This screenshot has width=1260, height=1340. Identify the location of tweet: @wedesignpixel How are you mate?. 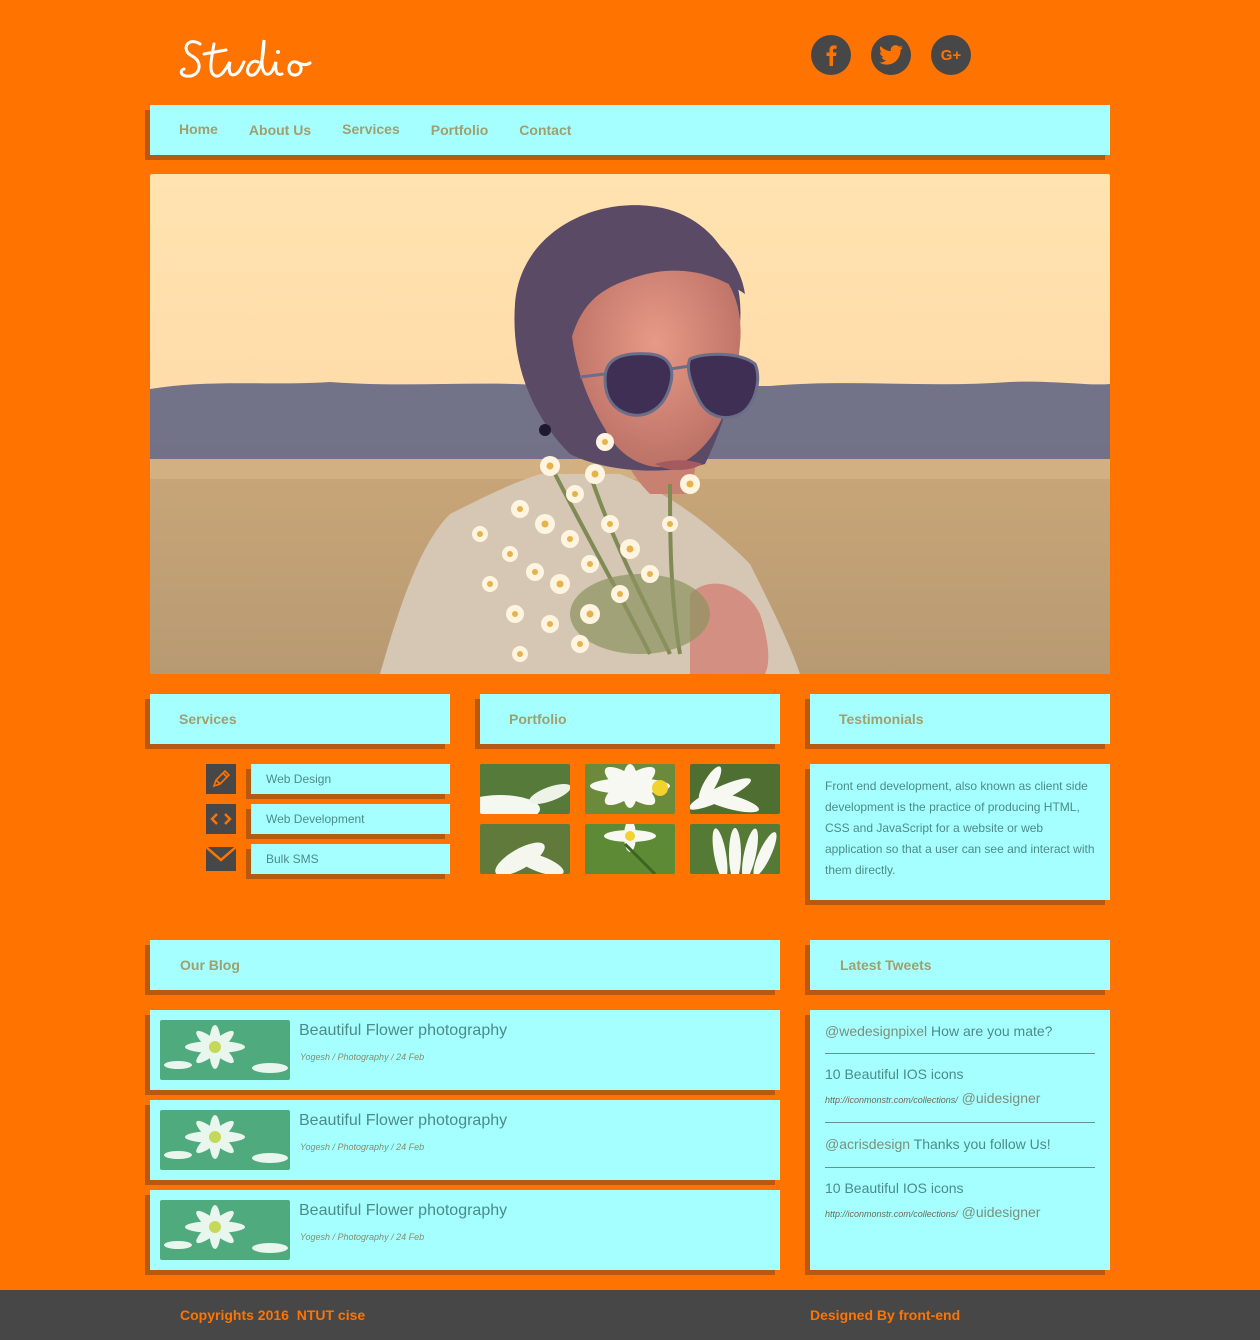
(960, 1031).